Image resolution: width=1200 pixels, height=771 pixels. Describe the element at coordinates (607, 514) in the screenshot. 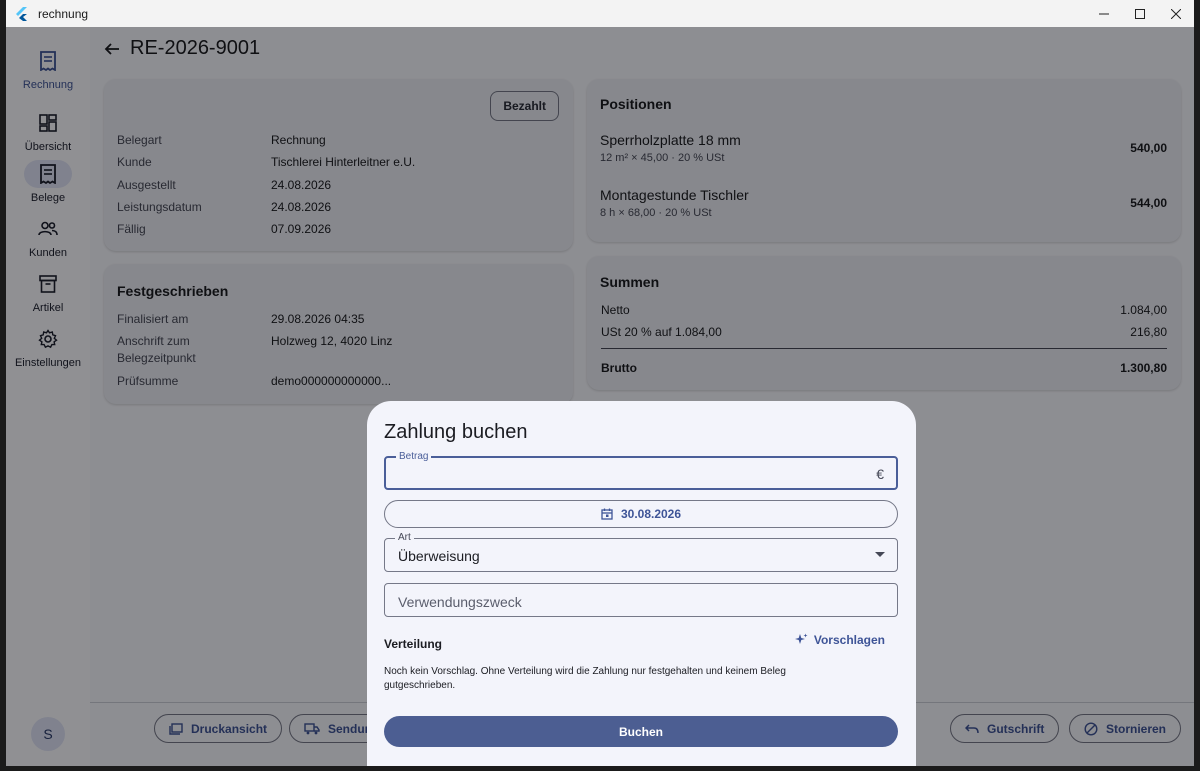

I see `calendar-icon` at that location.